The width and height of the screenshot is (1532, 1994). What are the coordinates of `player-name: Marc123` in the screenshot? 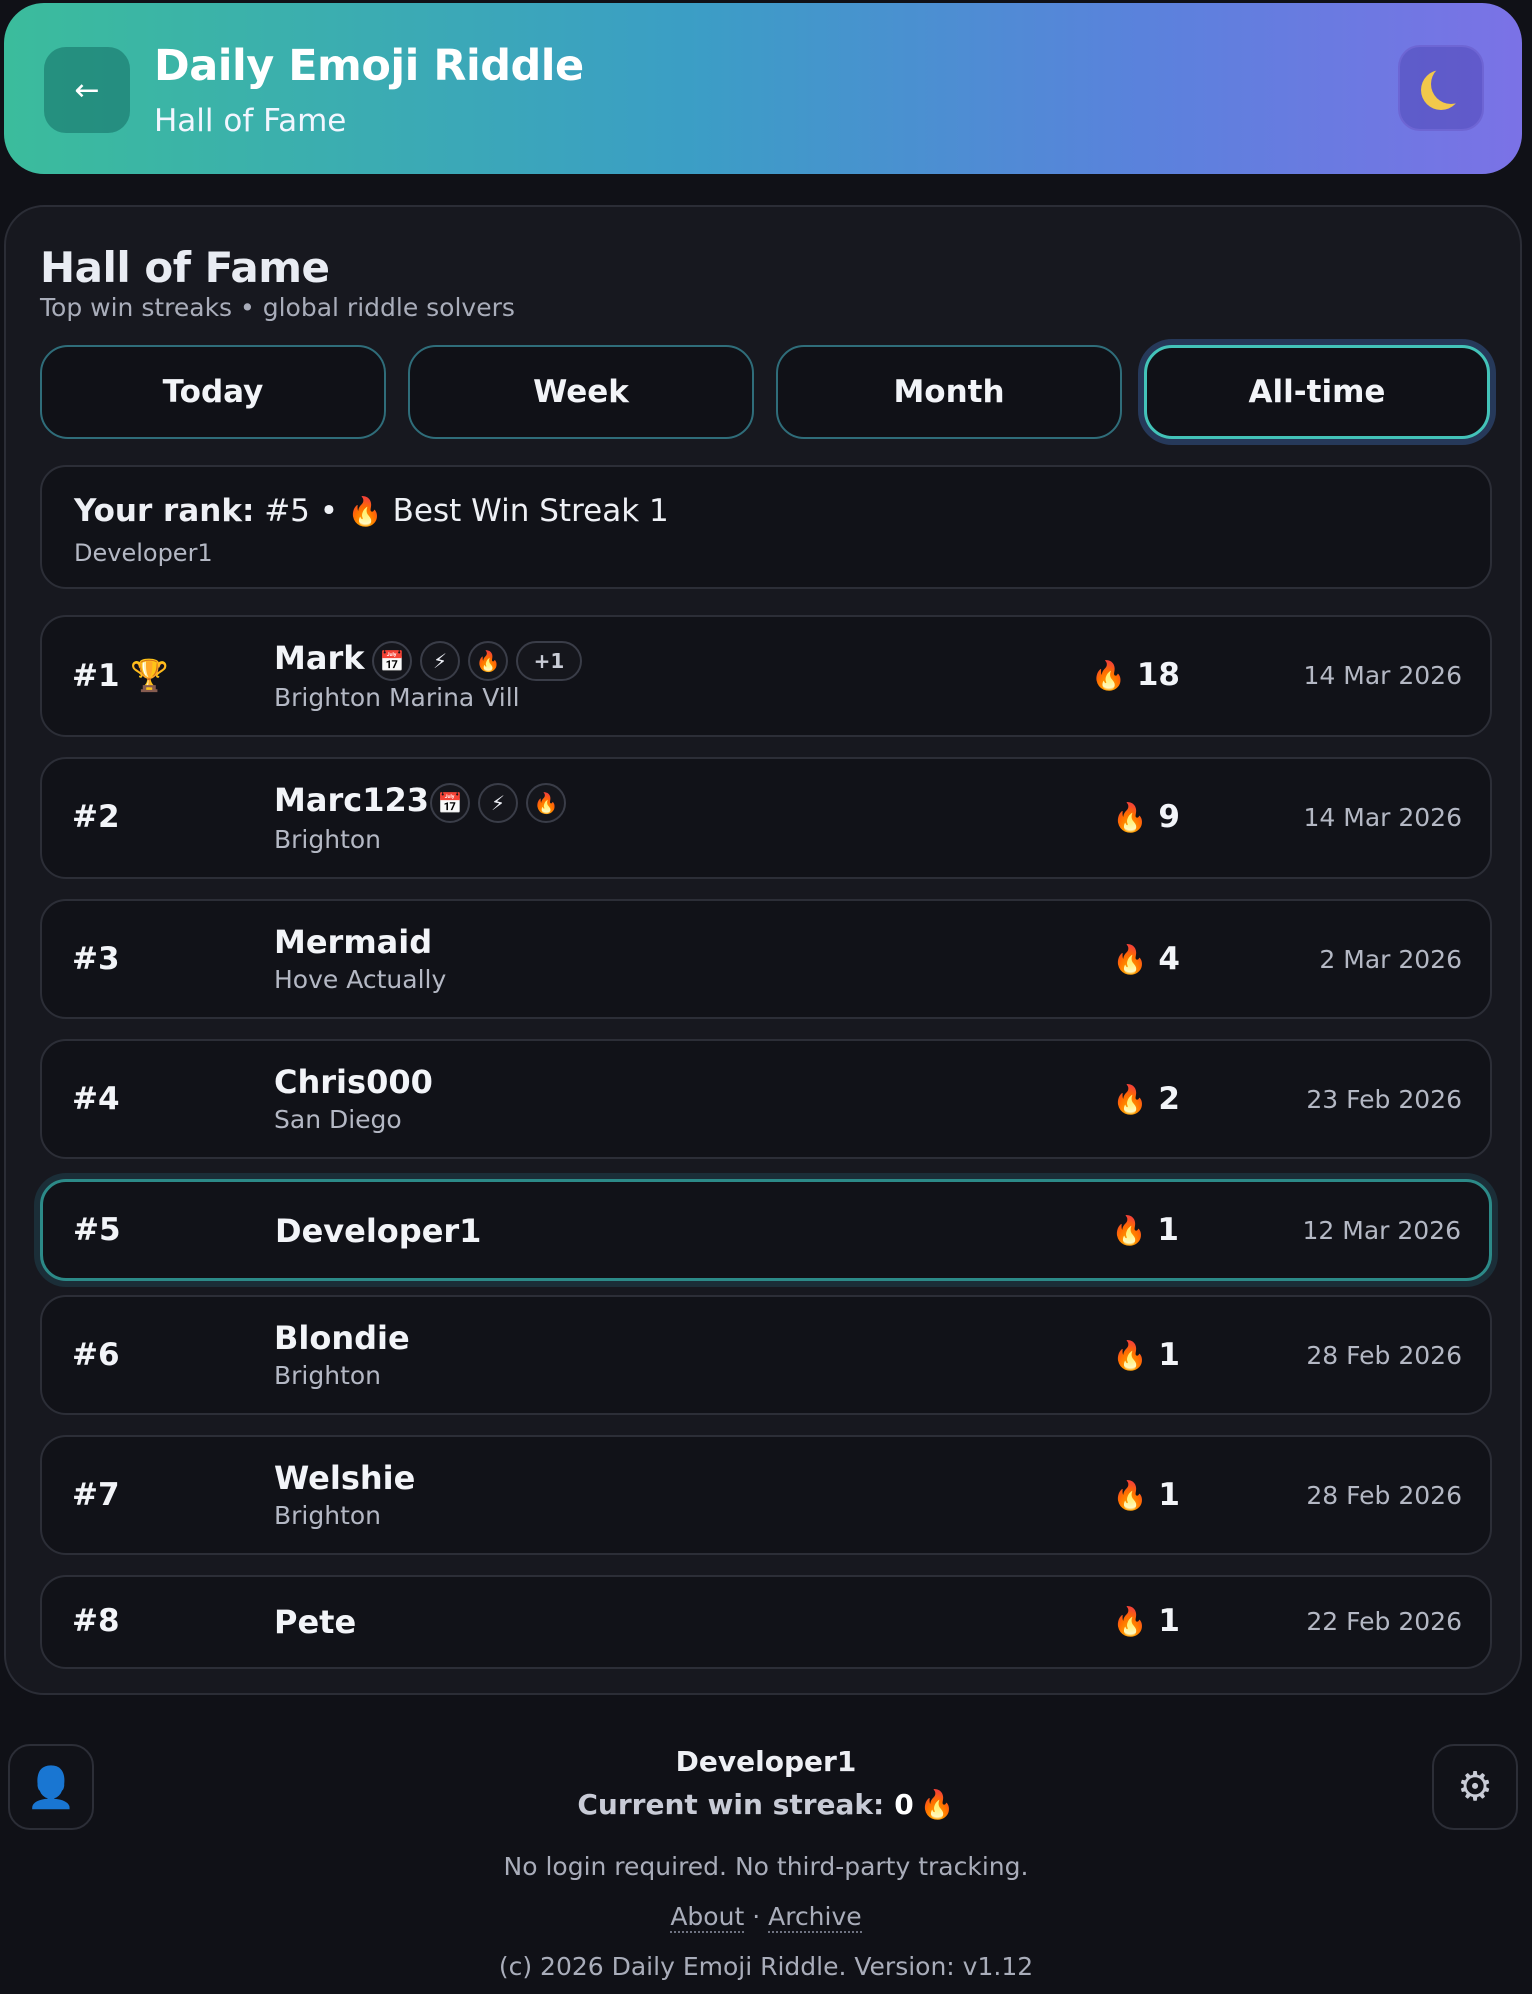 It's located at (351, 800).